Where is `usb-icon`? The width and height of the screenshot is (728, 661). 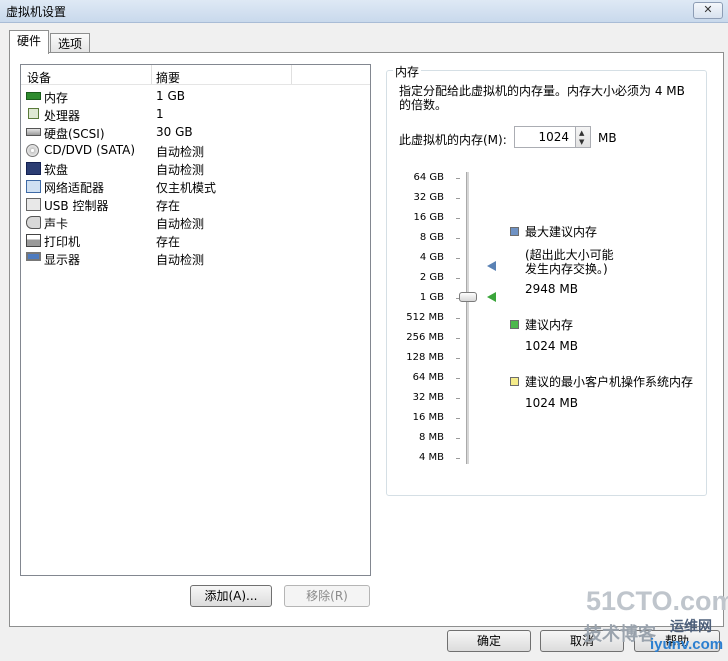 usb-icon is located at coordinates (33, 204).